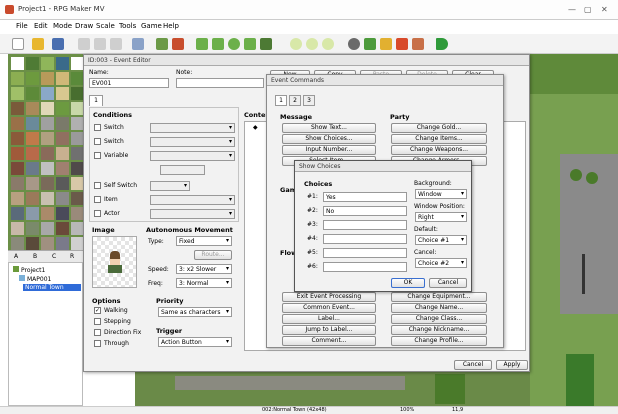 This screenshot has height=414, width=618. I want to click on walking-checkbox: ✓, so click(97, 310).